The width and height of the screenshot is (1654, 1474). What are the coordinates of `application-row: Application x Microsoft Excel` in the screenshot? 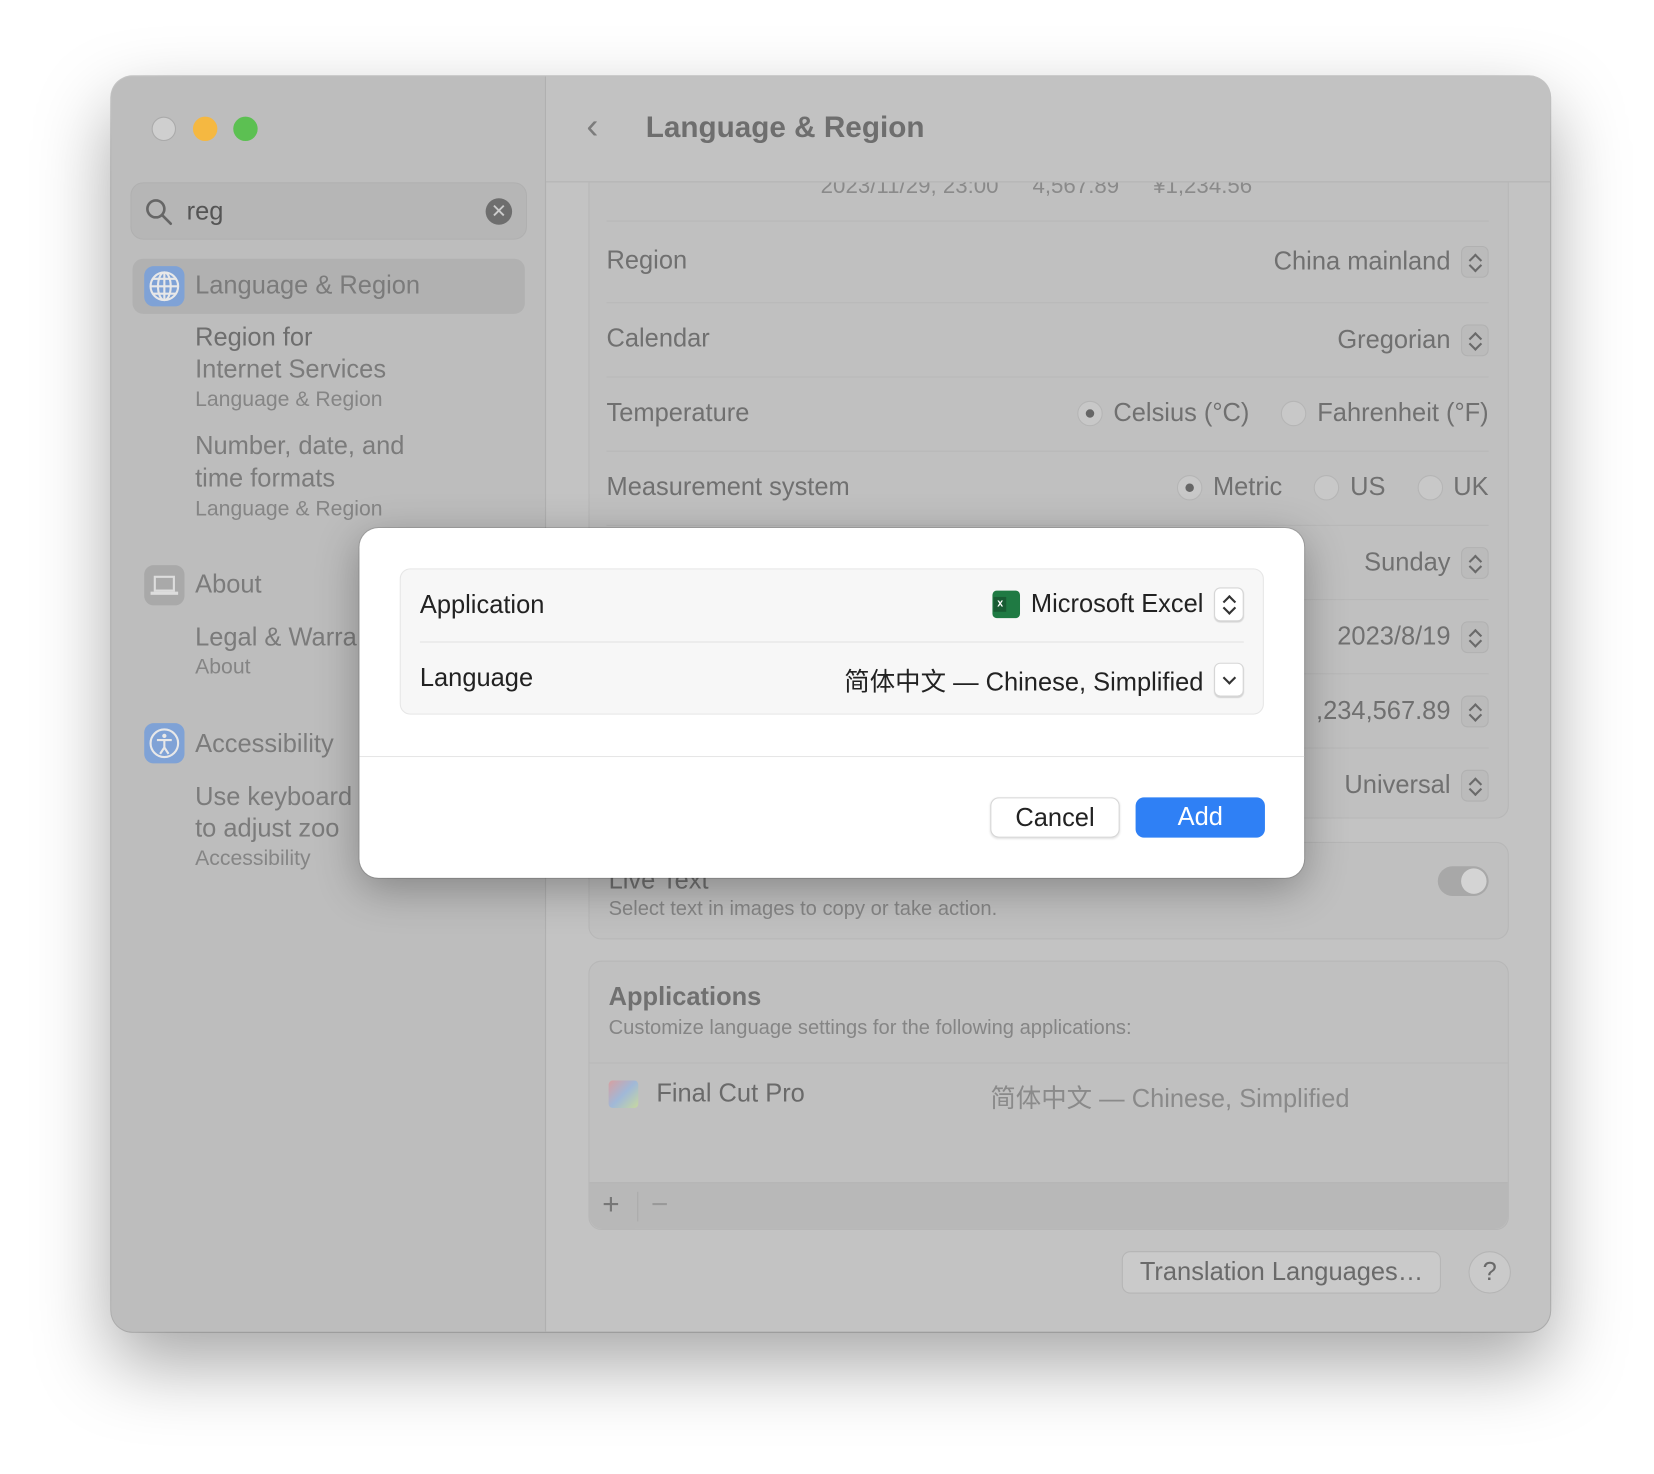 It's located at (831, 606).